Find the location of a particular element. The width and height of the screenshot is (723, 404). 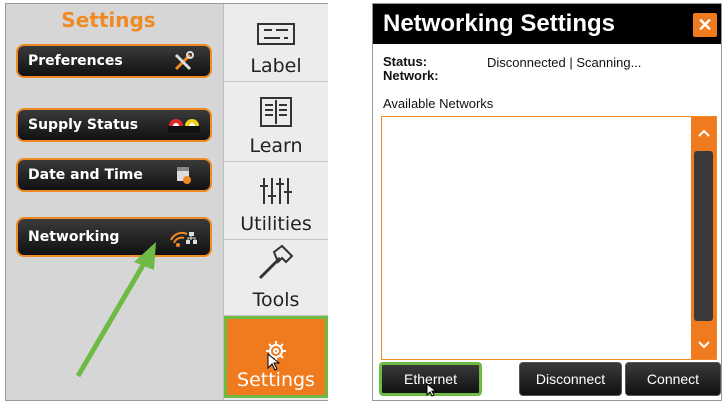

dialog-title: Networking Settings is located at coordinates (499, 23).